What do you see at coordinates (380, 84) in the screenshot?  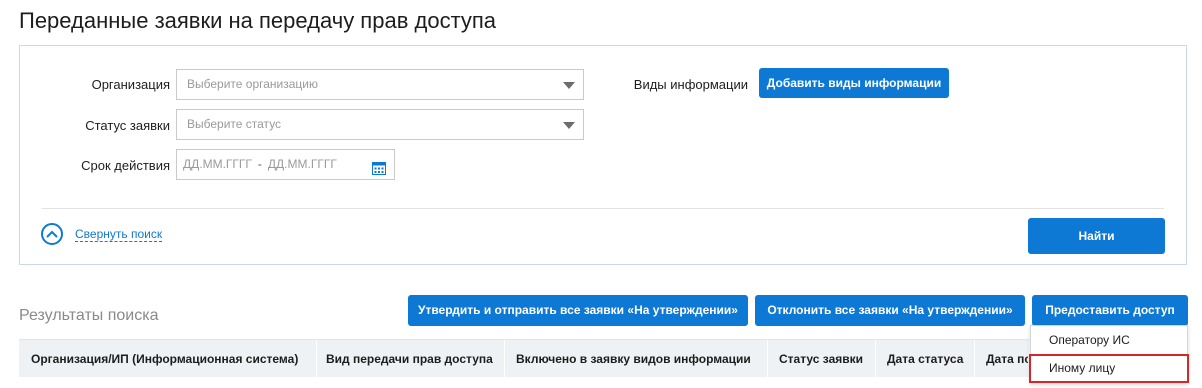 I see `organization-select: Выберите организацию` at bounding box center [380, 84].